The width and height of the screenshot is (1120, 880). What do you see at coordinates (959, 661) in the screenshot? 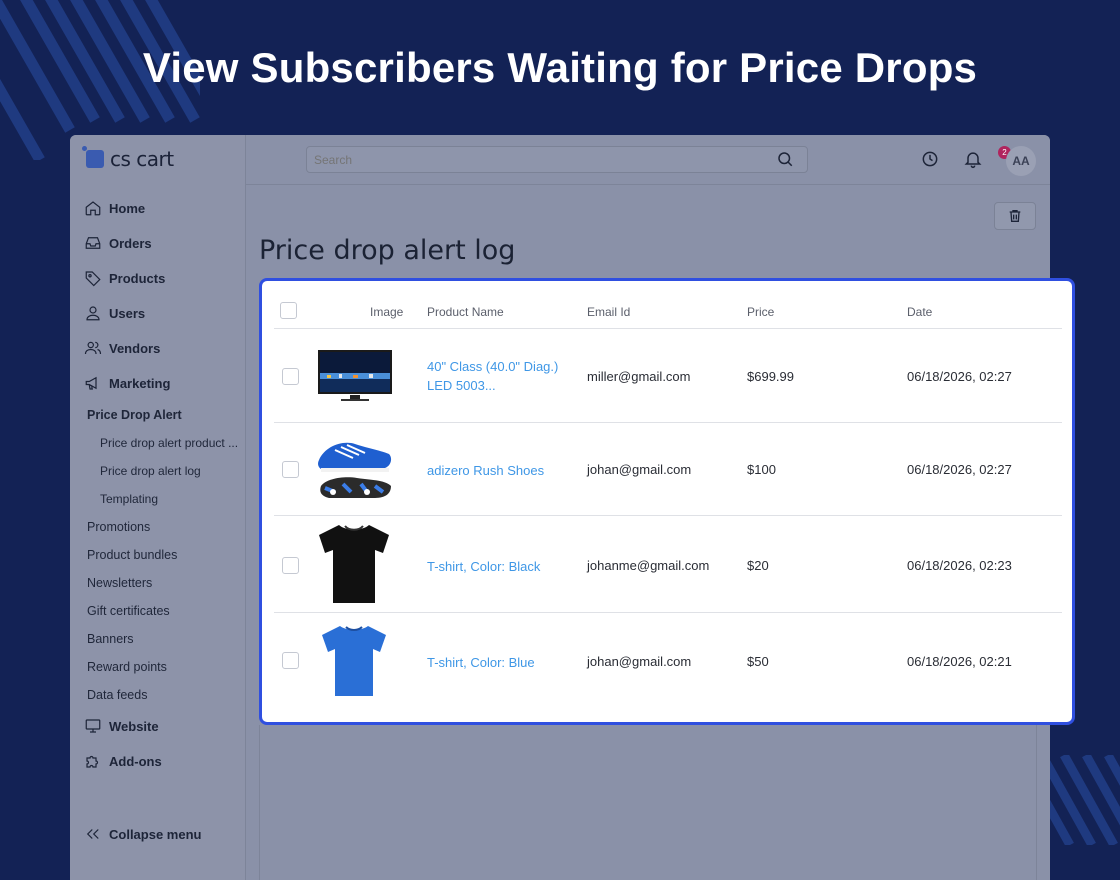
I see `date-cell: 06/18/2026, 02:21` at bounding box center [959, 661].